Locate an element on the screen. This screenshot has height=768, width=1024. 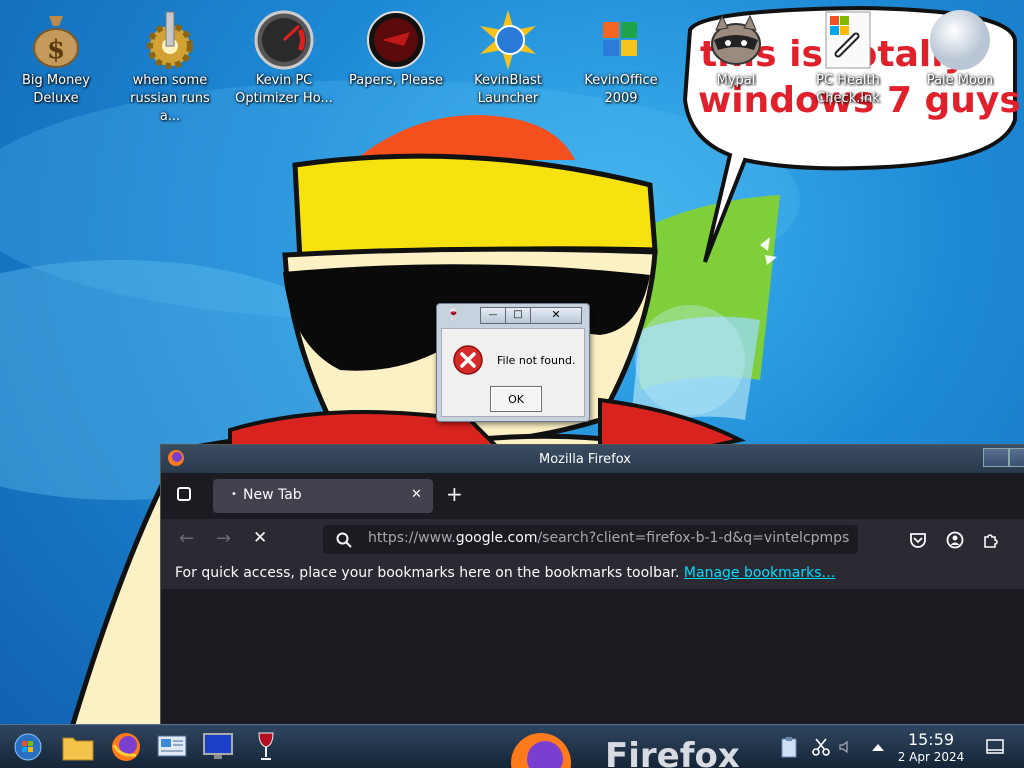
tray-clipboard is located at coordinates (789, 747).